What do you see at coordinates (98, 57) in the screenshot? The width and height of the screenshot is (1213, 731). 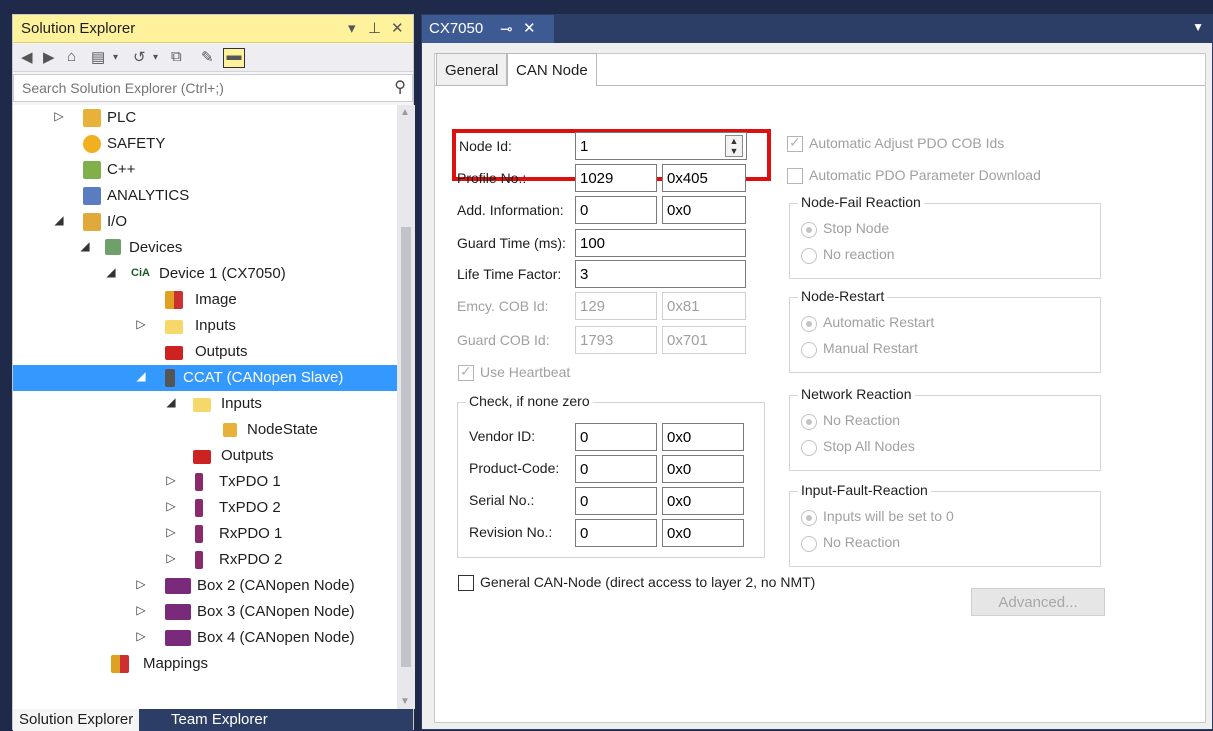 I see `switch-views-icon: ▤` at bounding box center [98, 57].